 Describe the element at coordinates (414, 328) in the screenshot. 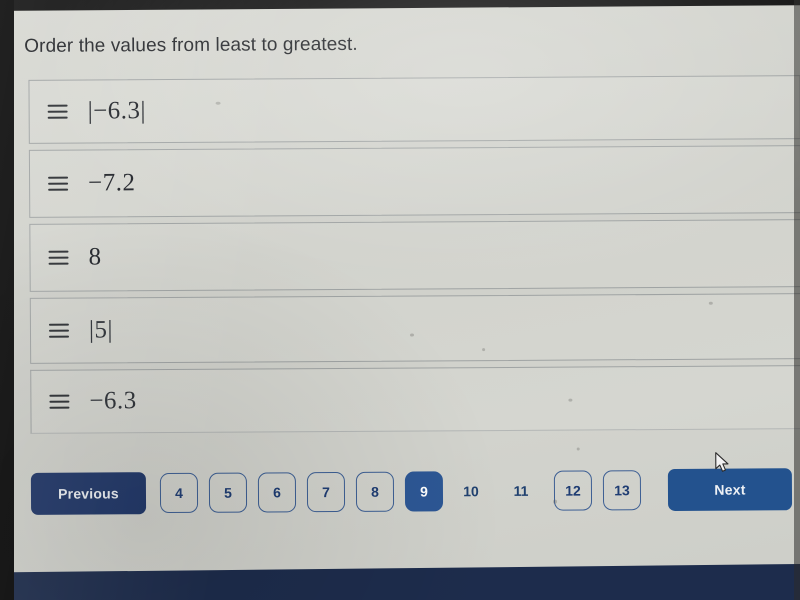

I see `list-item: |5|` at that location.